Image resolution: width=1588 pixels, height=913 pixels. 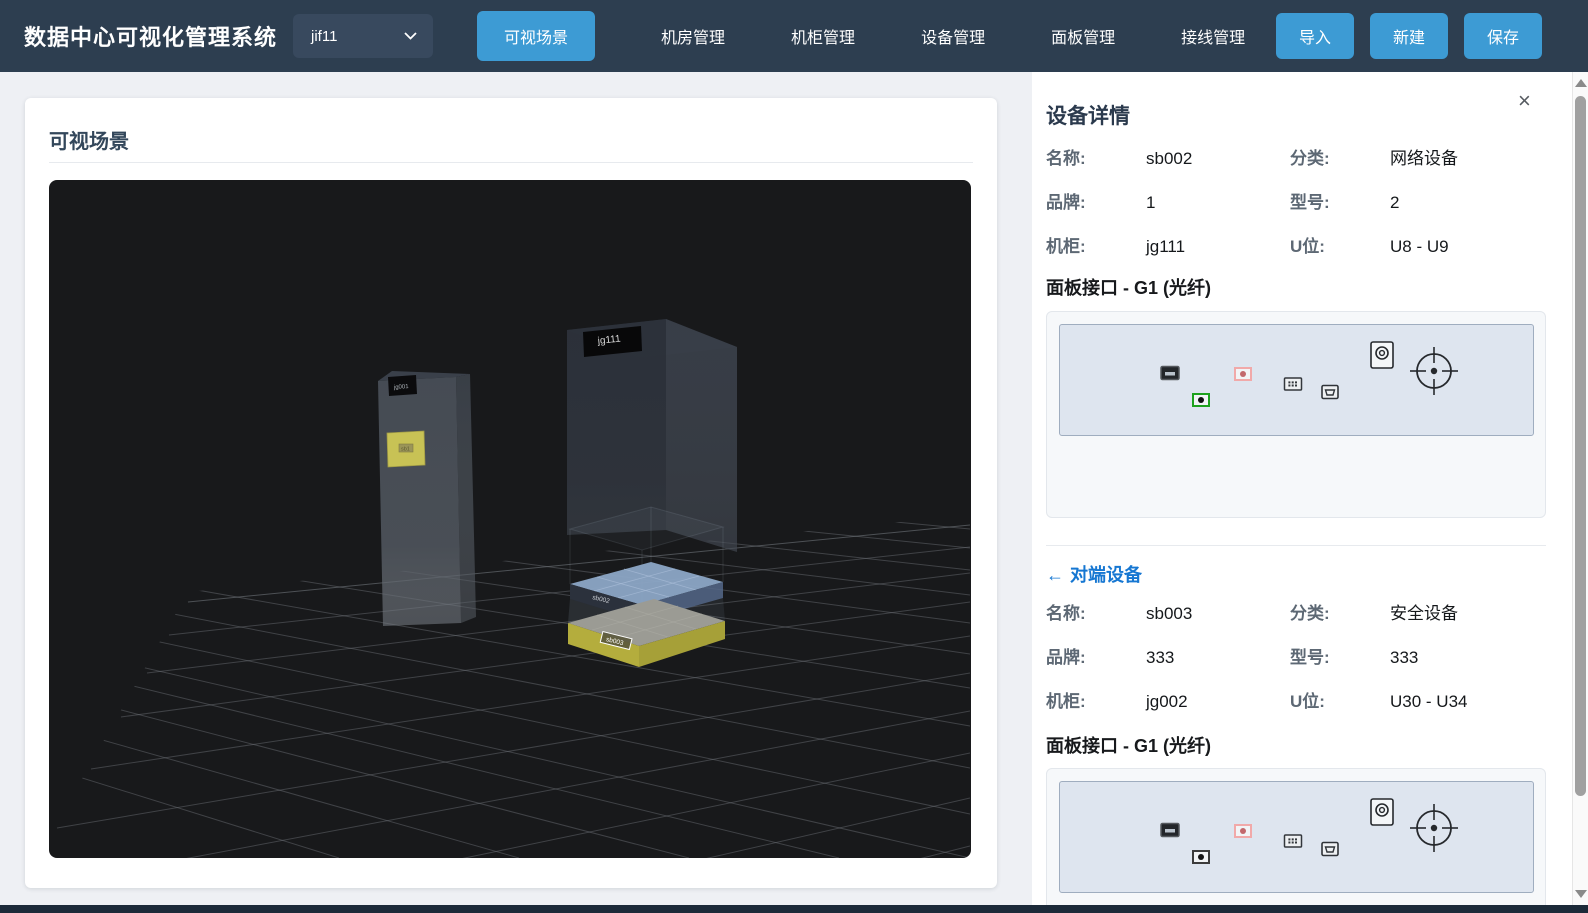 I want to click on device-panel-yellow: sb1, so click(x=406, y=449).